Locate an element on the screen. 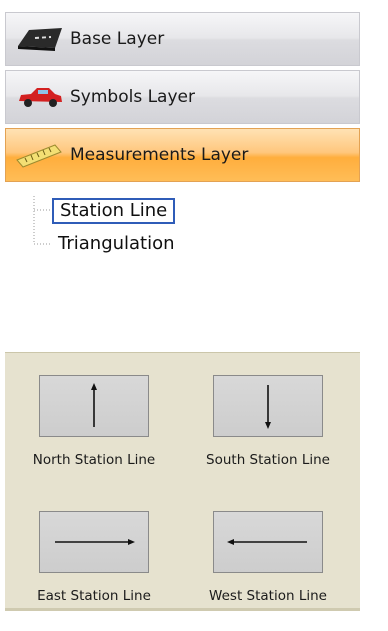 This screenshot has width=388, height=631. road-icon is located at coordinates (40, 39).